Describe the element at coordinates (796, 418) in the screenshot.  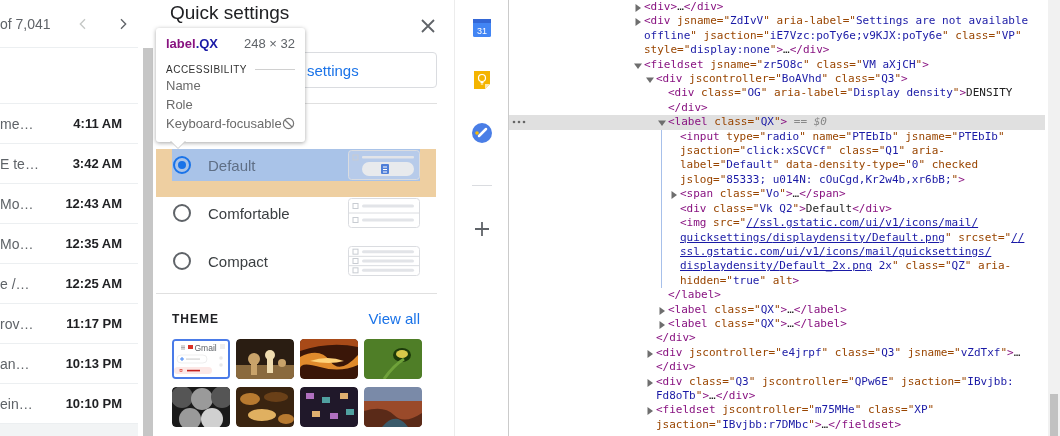
I see `code-line: <fieldset jscontroller="m75MHe" class="XP" jsaction="IBvjbb:r7DMbc">…</fieldset>` at that location.